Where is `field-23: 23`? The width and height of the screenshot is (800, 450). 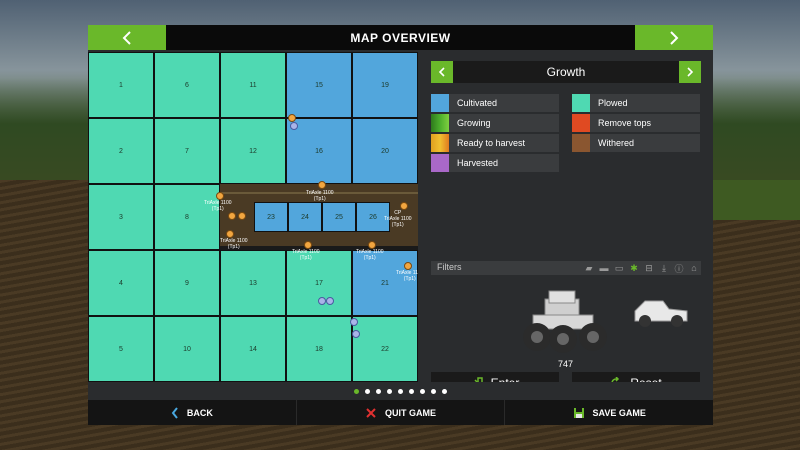
field-23: 23 is located at coordinates (271, 217).